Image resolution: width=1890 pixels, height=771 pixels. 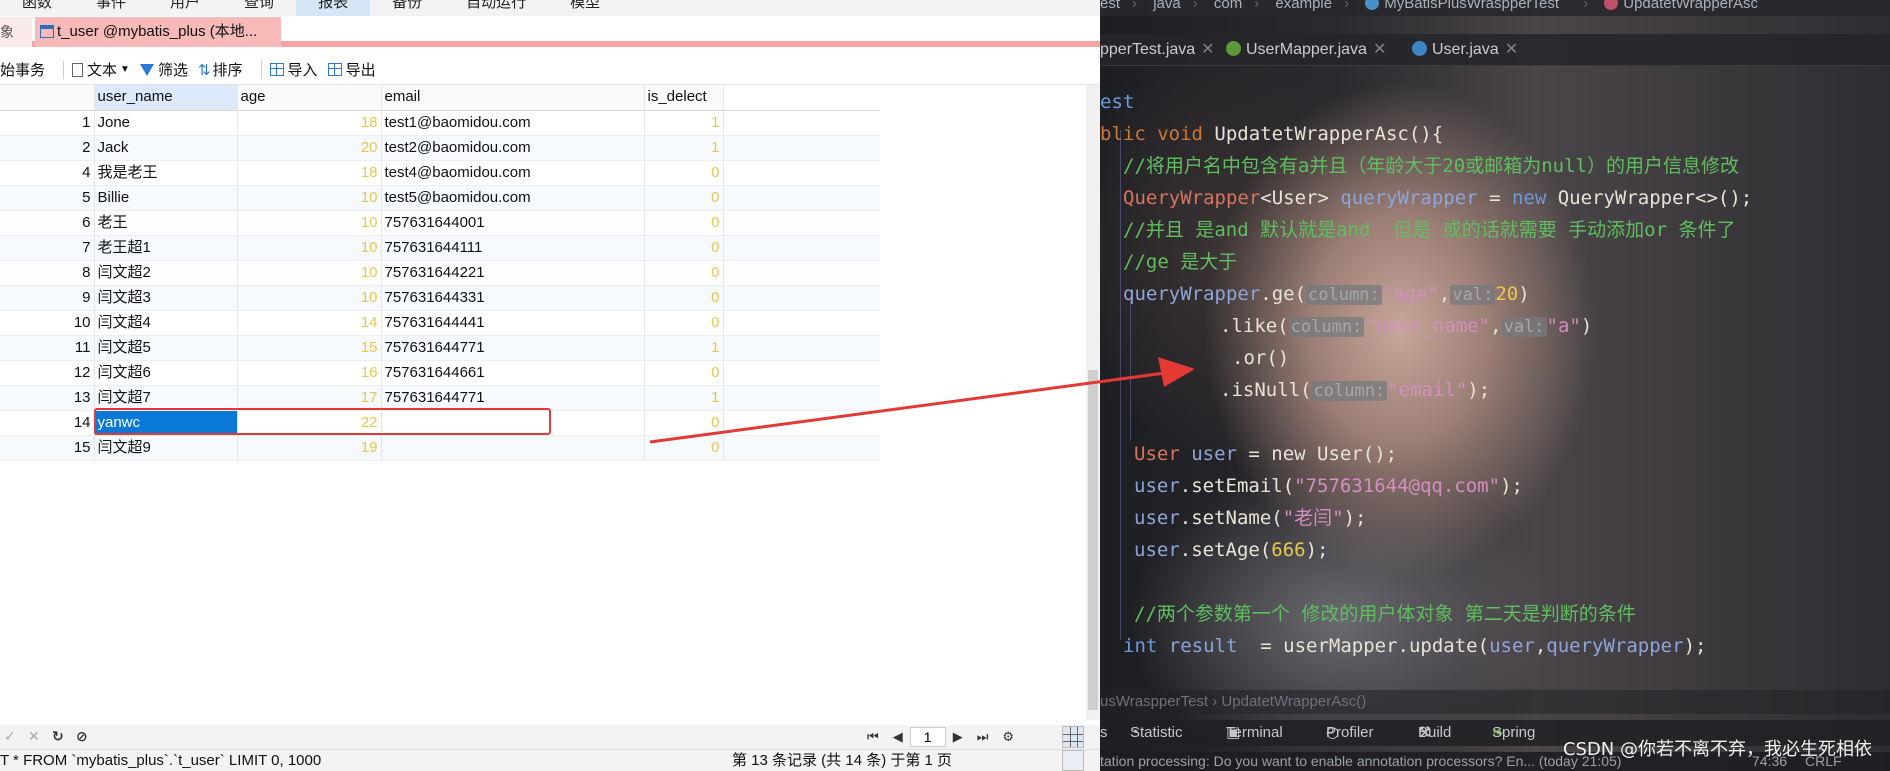 I want to click on cell-user-name: 闫文超7, so click(x=166, y=398).